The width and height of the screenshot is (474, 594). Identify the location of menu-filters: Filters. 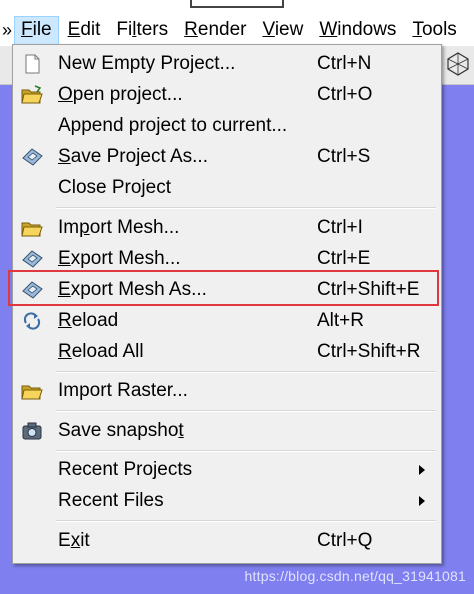
(142, 30).